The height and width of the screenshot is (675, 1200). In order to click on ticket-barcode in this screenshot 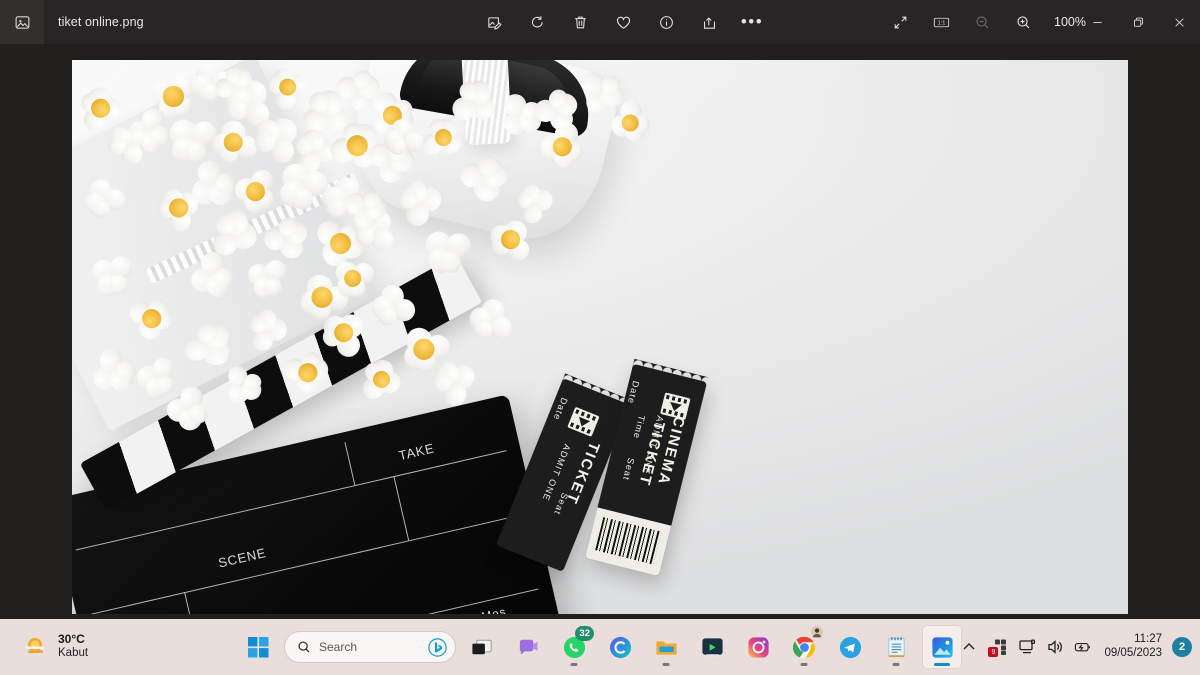, I will do `click(628, 541)`.